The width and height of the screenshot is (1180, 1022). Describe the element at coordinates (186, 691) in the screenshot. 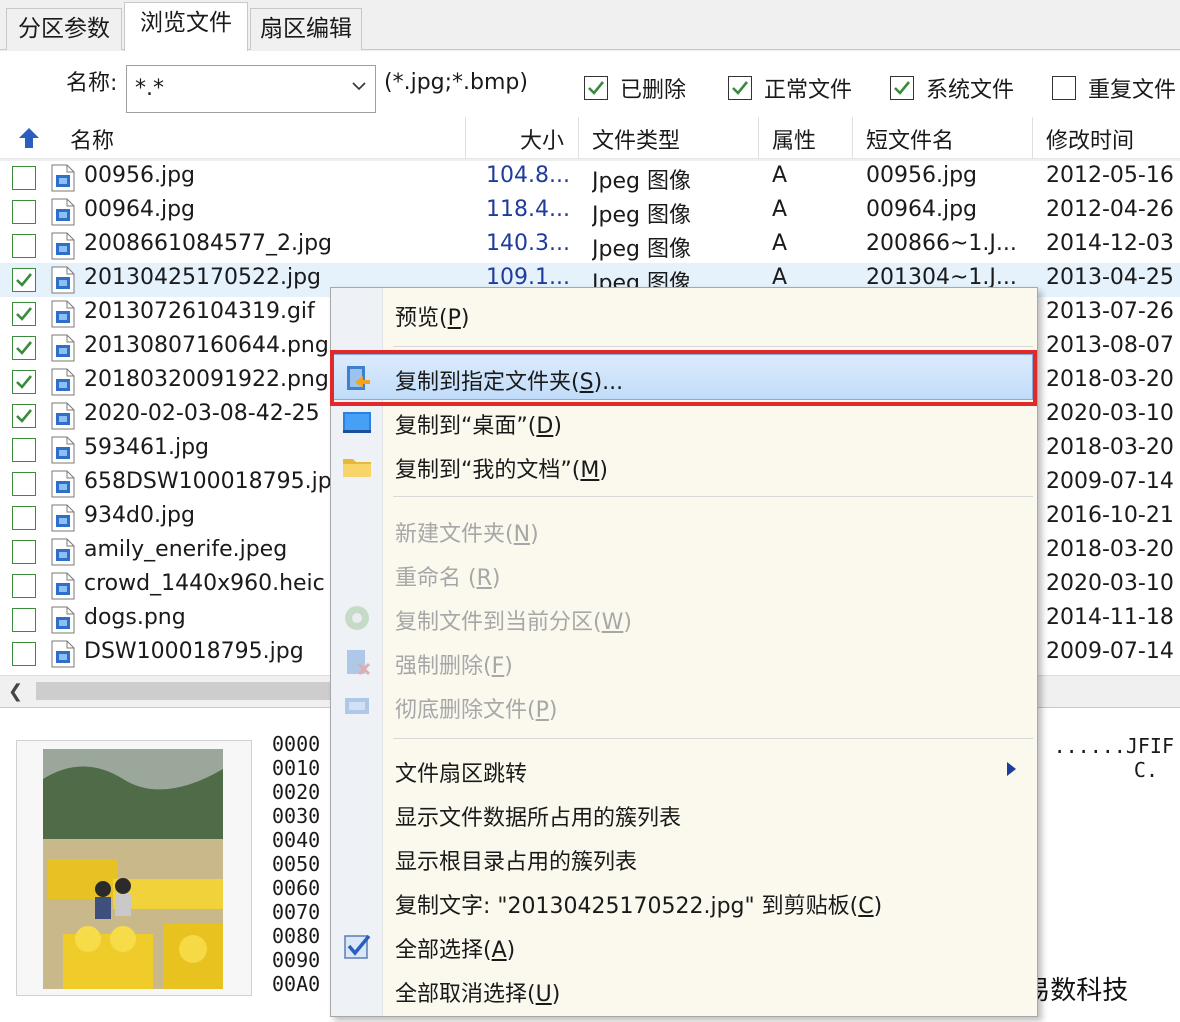

I see `scrollbar-thumb` at that location.